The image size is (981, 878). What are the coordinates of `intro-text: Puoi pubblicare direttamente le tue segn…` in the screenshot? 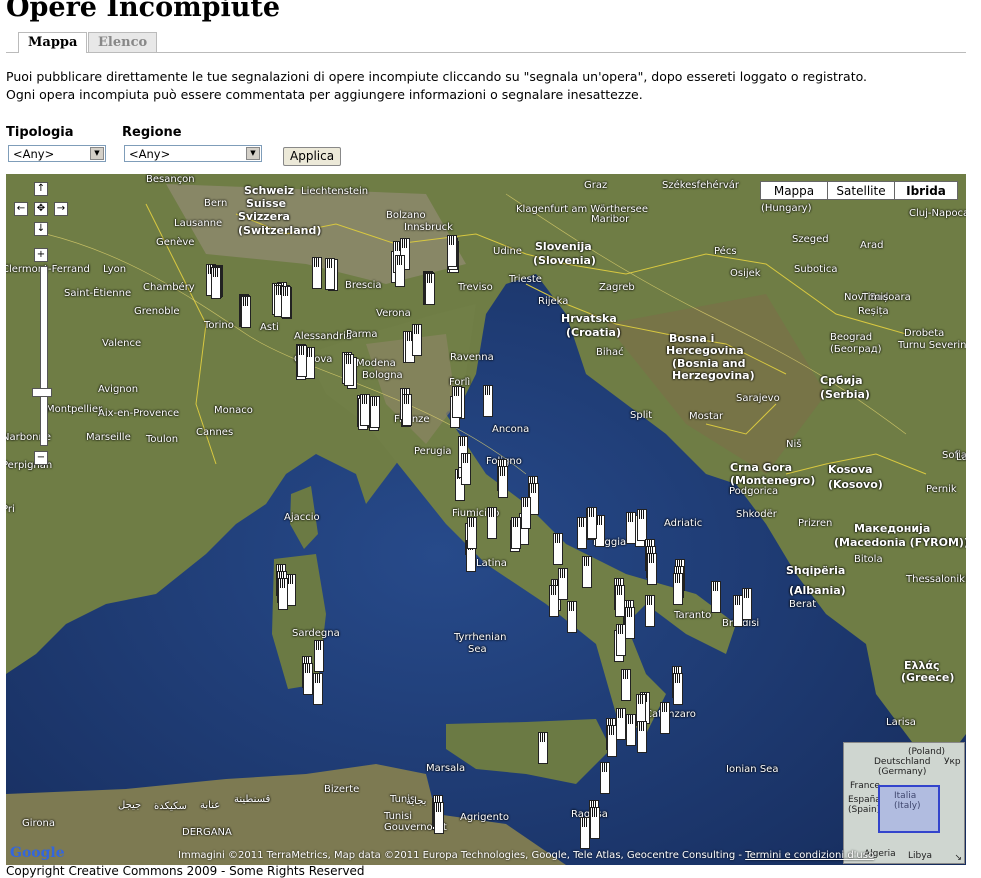 It's located at (436, 86).